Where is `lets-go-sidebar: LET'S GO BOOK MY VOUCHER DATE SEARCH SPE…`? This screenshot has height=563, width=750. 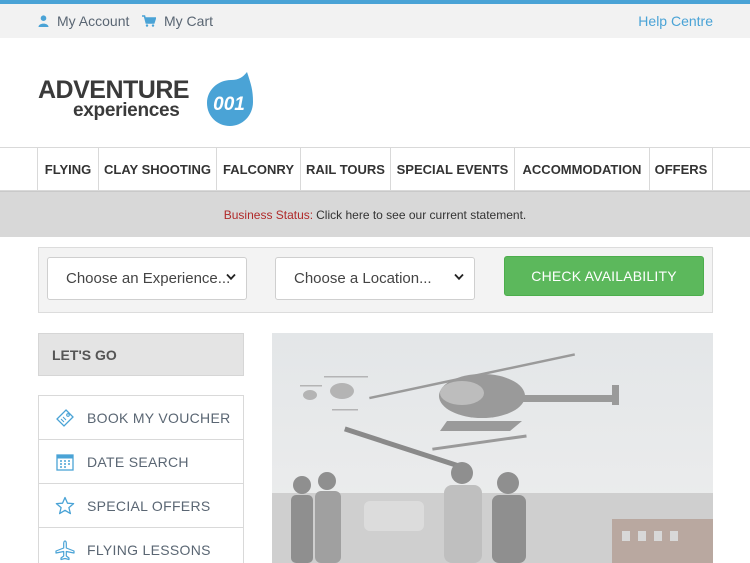 lets-go-sidebar: LET'S GO BOOK MY VOUCHER DATE SEARCH SPE… is located at coordinates (141, 448).